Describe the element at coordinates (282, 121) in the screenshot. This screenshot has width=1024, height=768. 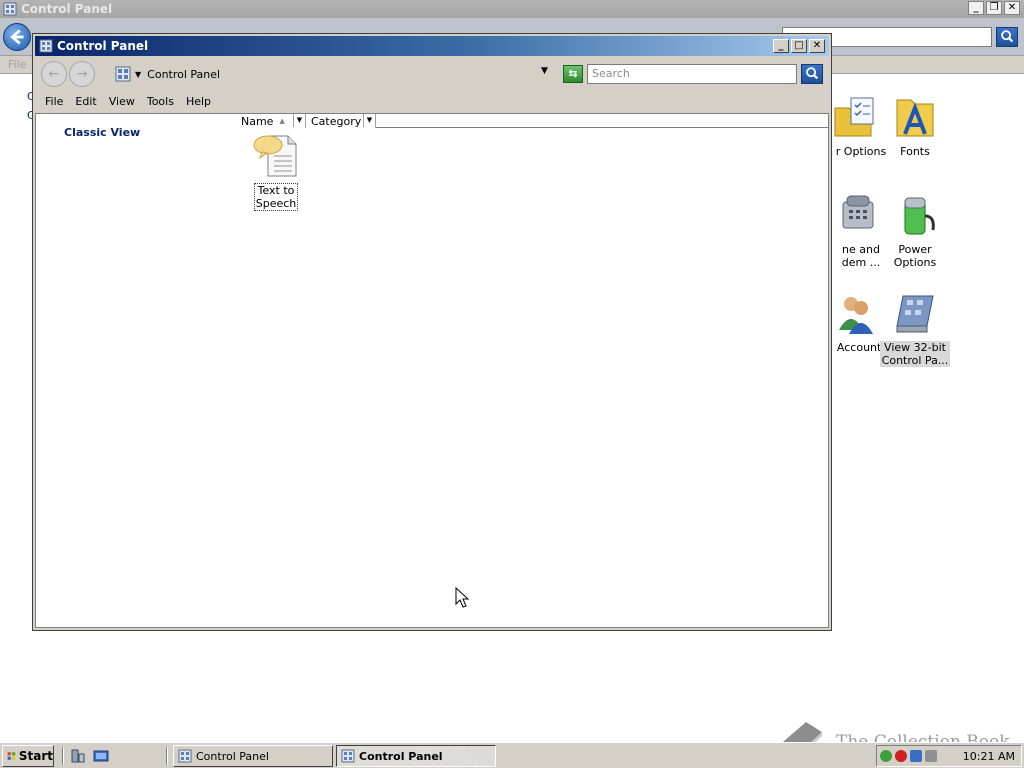
I see `sort-ascending-icon: ▲` at that location.